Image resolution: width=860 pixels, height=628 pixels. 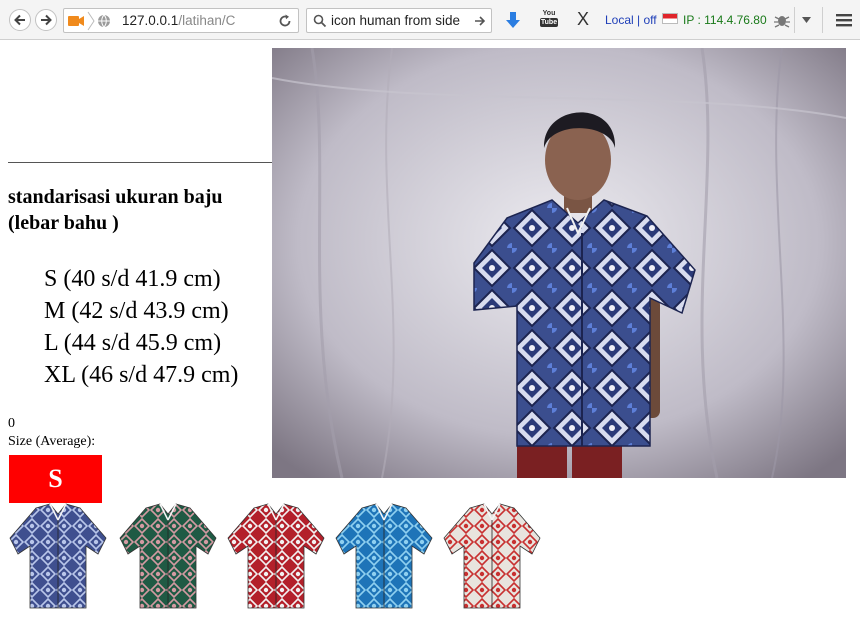 What do you see at coordinates (480, 21) in the screenshot?
I see `search-go-icon` at bounding box center [480, 21].